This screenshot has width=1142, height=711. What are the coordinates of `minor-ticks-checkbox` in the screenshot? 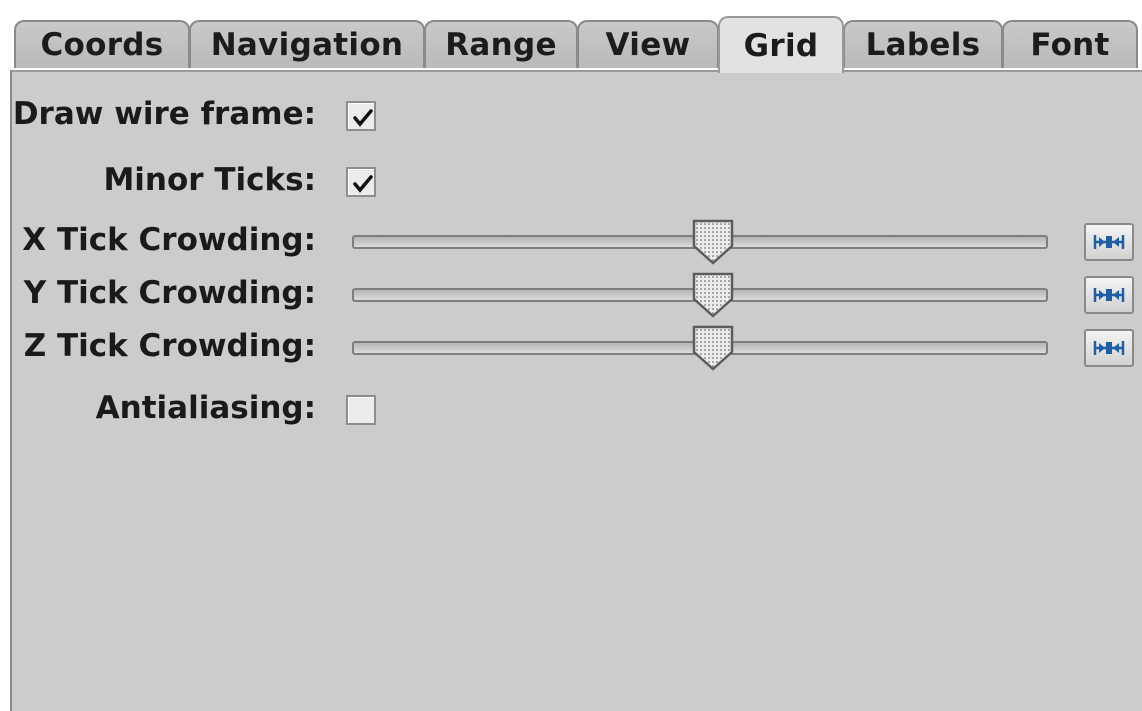 It's located at (361, 182).